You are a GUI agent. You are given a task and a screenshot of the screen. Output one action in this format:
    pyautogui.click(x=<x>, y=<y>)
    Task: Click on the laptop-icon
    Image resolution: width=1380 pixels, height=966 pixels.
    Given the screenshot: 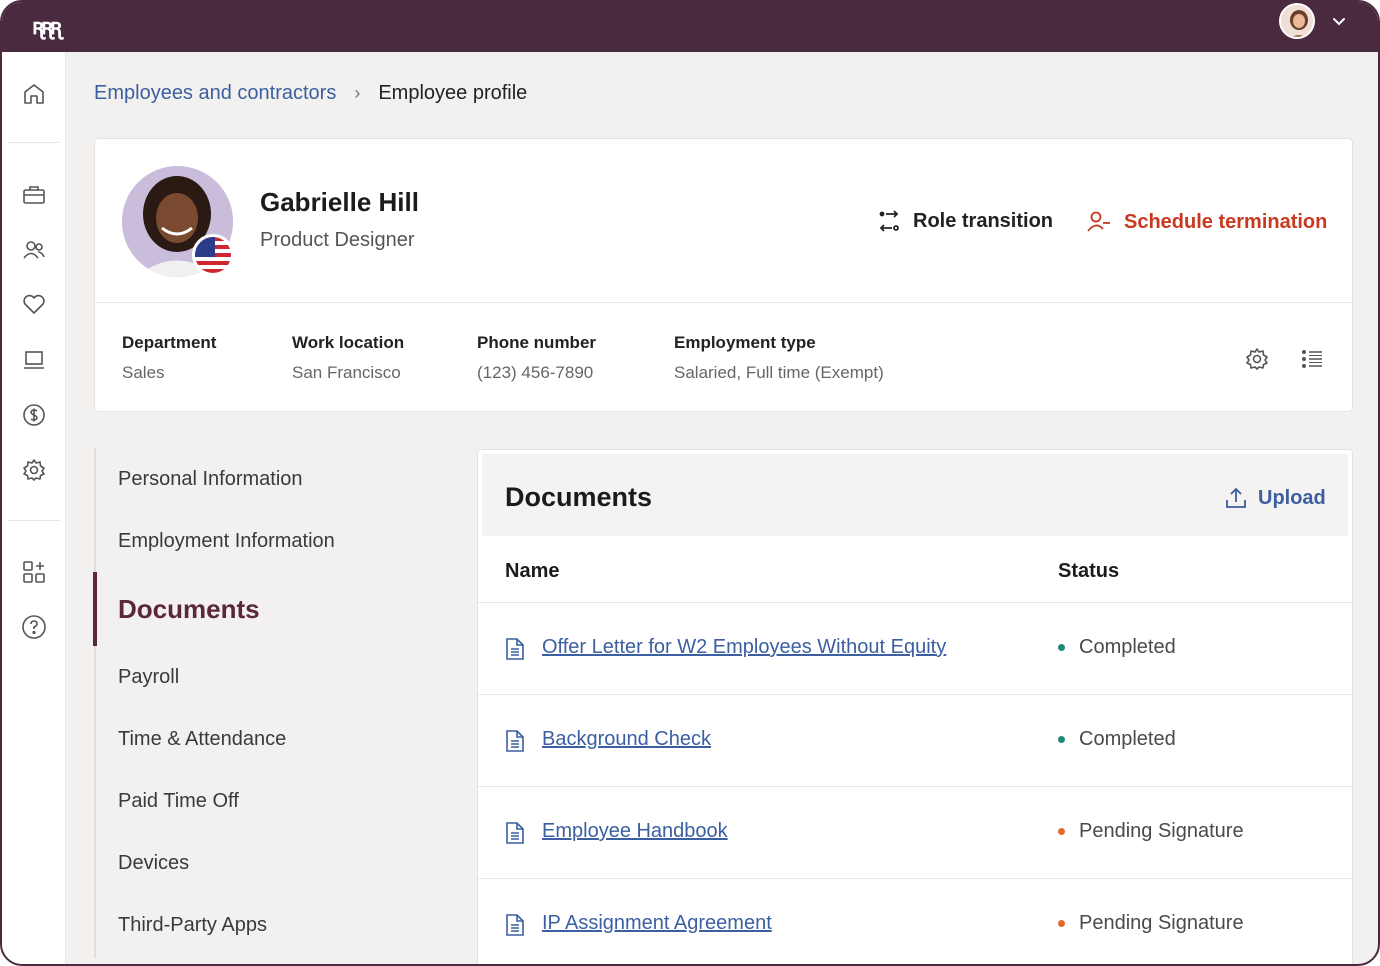 What is the action you would take?
    pyautogui.click(x=34, y=360)
    